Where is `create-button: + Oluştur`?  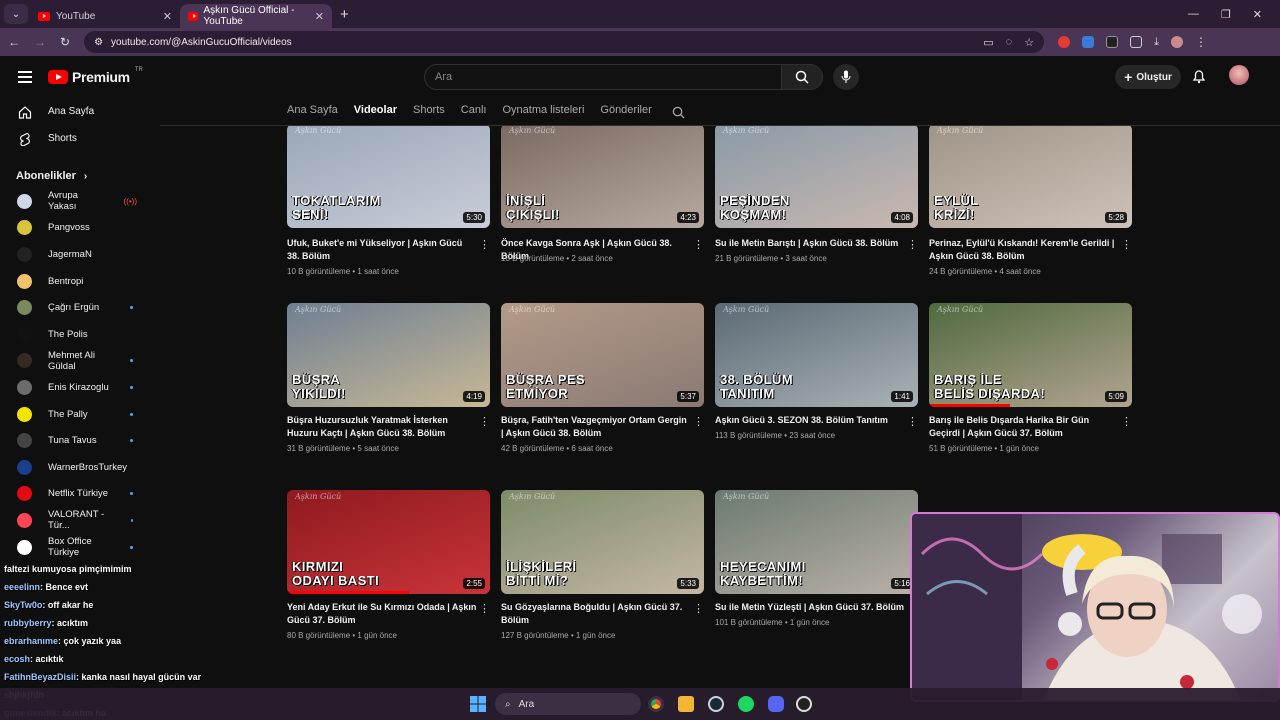
create-button: + Oluştur is located at coordinates (1148, 77).